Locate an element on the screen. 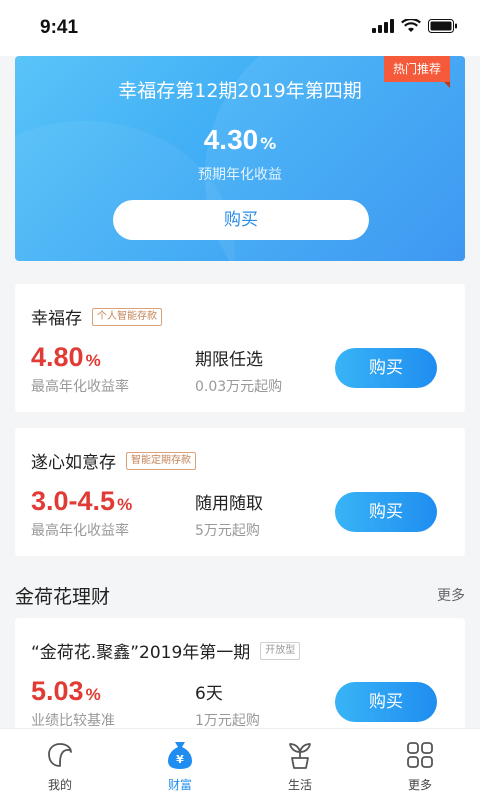 The width and height of the screenshot is (480, 800). product-rate-value: 4.80 is located at coordinates (57, 357).